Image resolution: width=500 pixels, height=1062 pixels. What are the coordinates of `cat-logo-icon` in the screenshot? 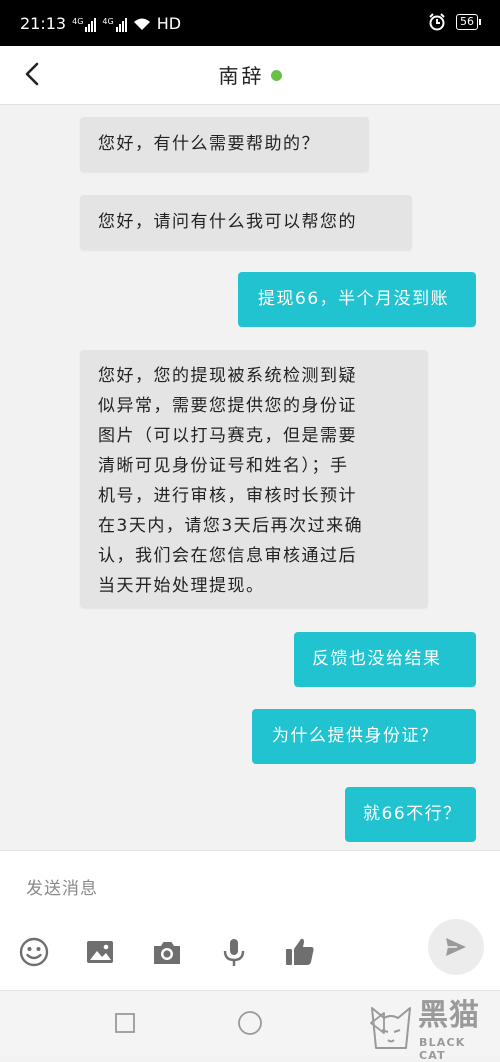 It's located at (391, 1028).